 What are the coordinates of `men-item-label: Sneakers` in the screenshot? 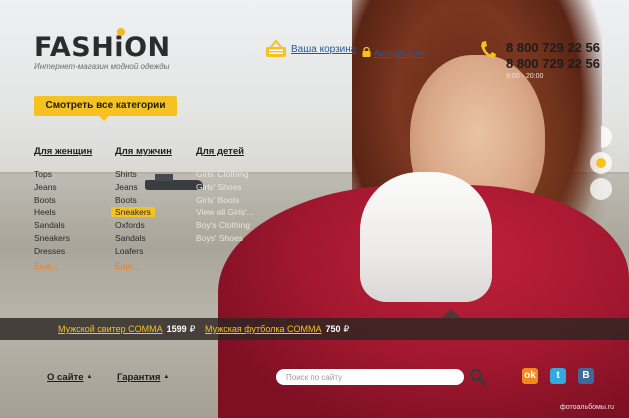 It's located at (133, 212).